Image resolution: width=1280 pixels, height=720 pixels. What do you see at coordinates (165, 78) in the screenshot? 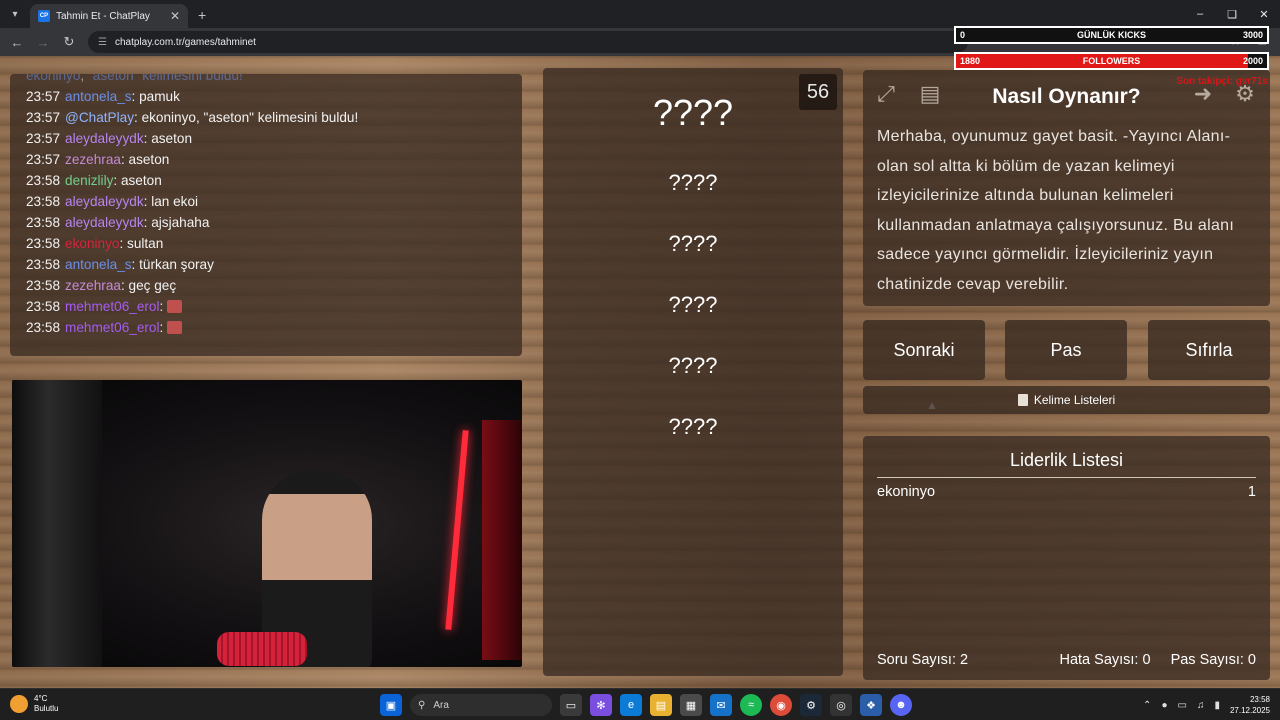
I see `chat-text: "aseton" kelimesini buldu!` at bounding box center [165, 78].